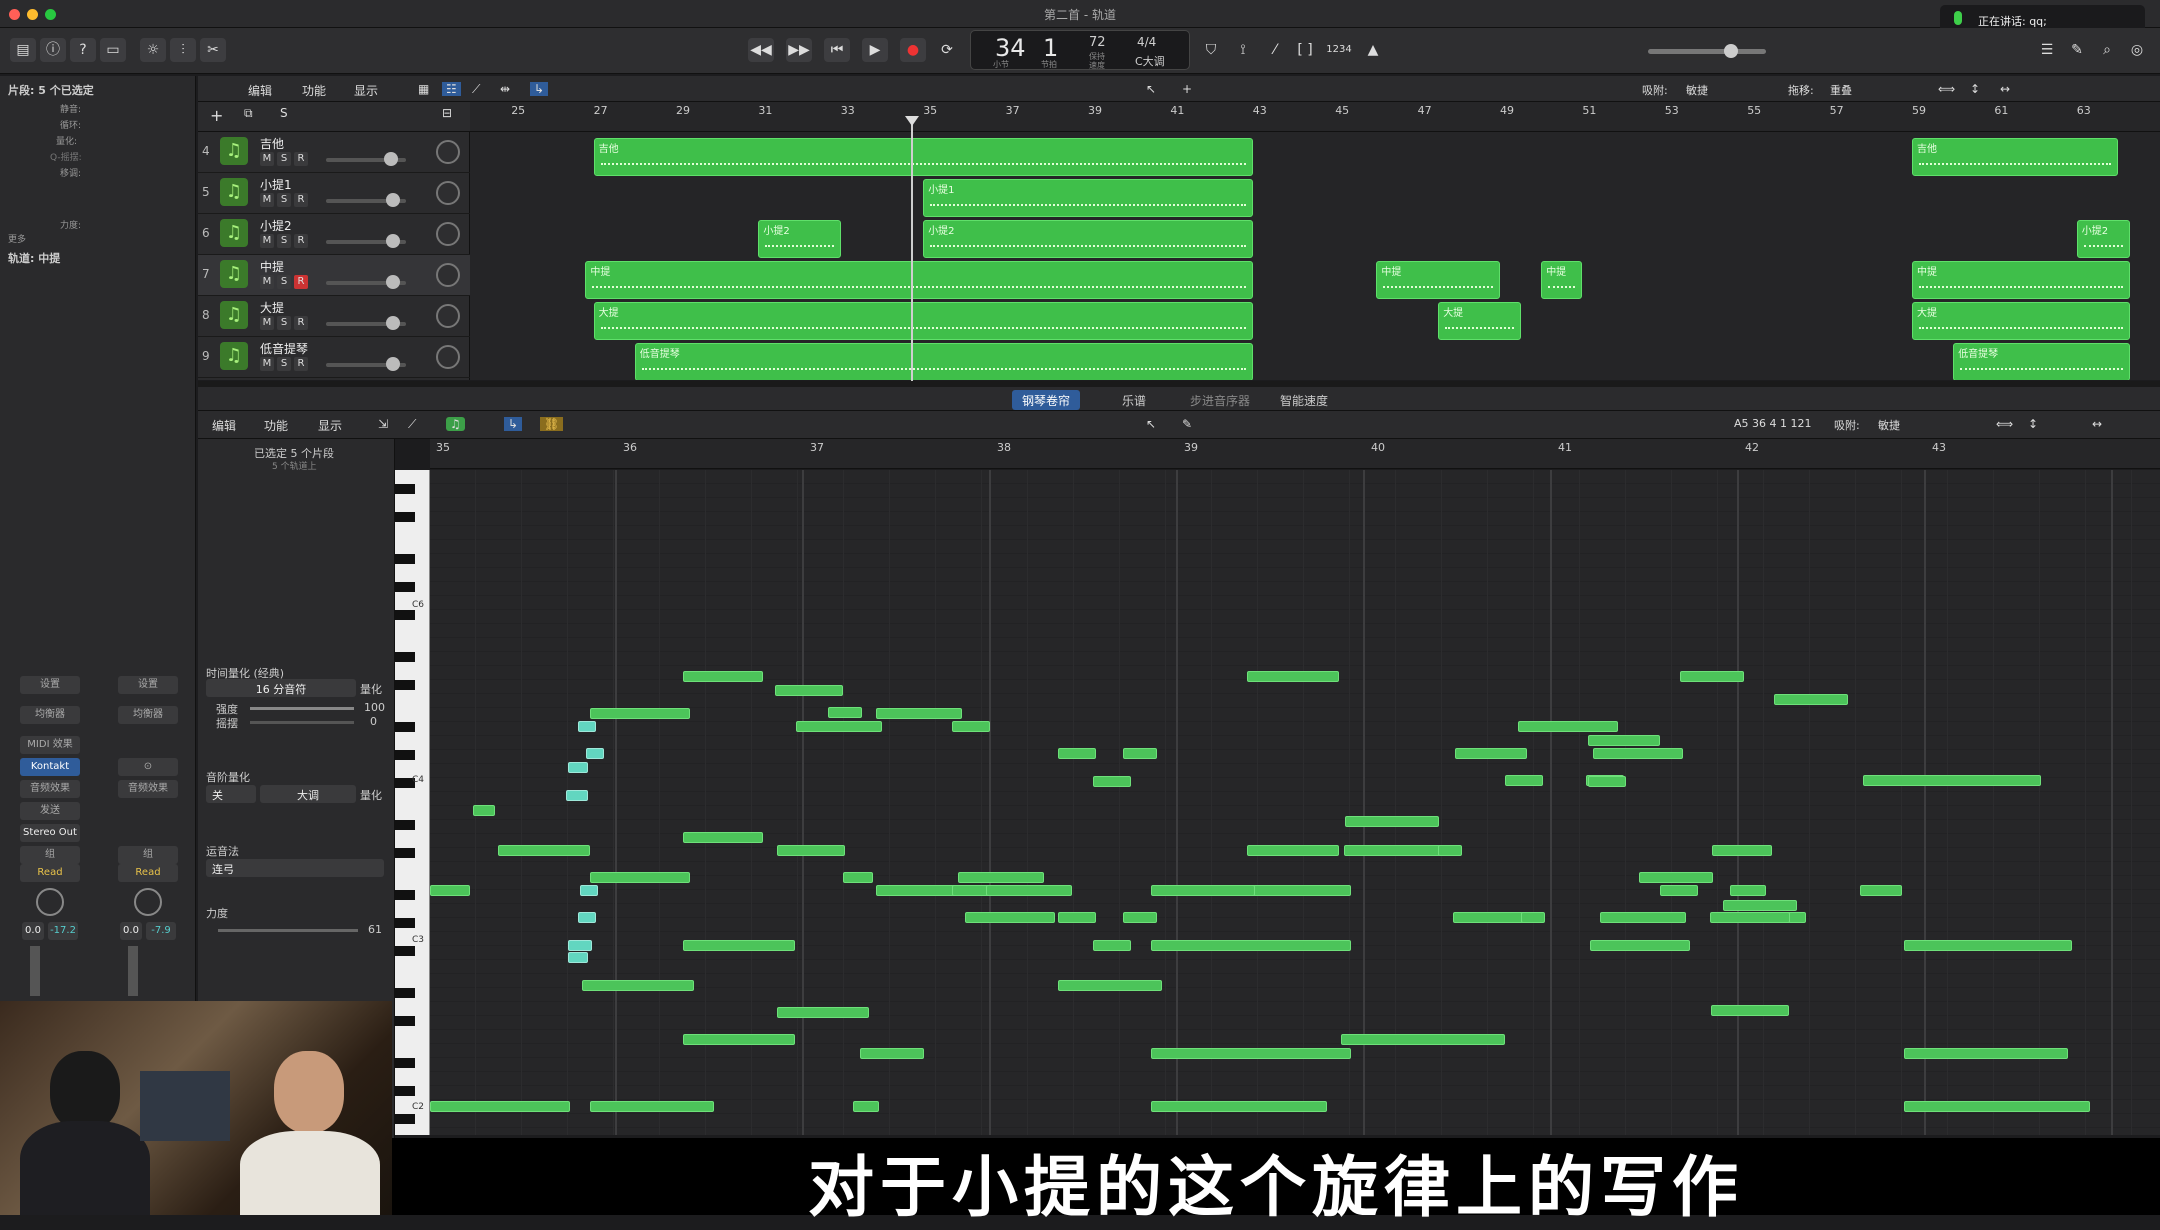 The height and width of the screenshot is (1230, 2160). Describe the element at coordinates (284, 282) in the screenshot. I see `solo-button: S` at that location.